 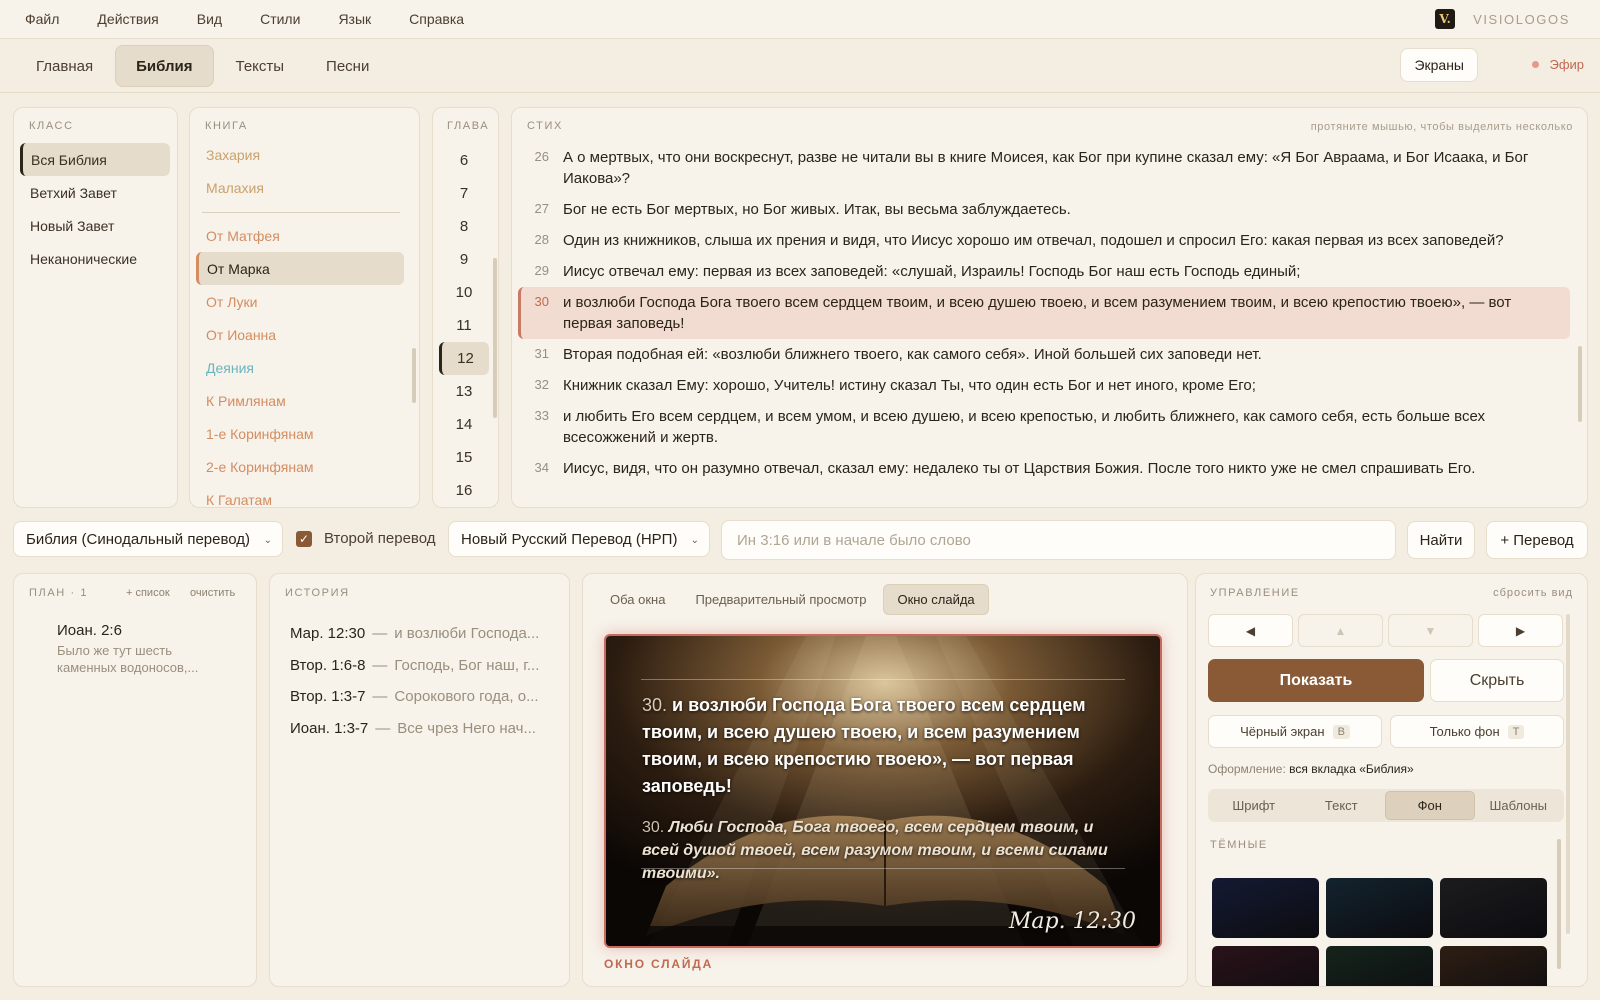 I want to click on on-air-toggle: Эфир, so click(x=1558, y=64).